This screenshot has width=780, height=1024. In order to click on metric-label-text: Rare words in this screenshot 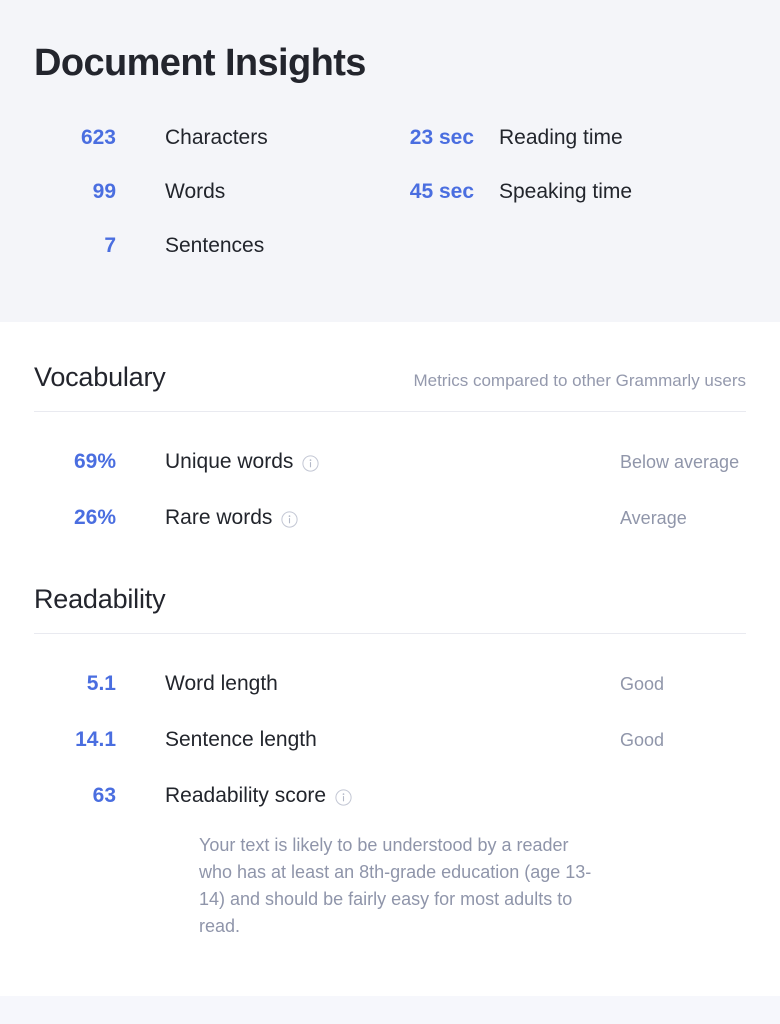, I will do `click(219, 517)`.